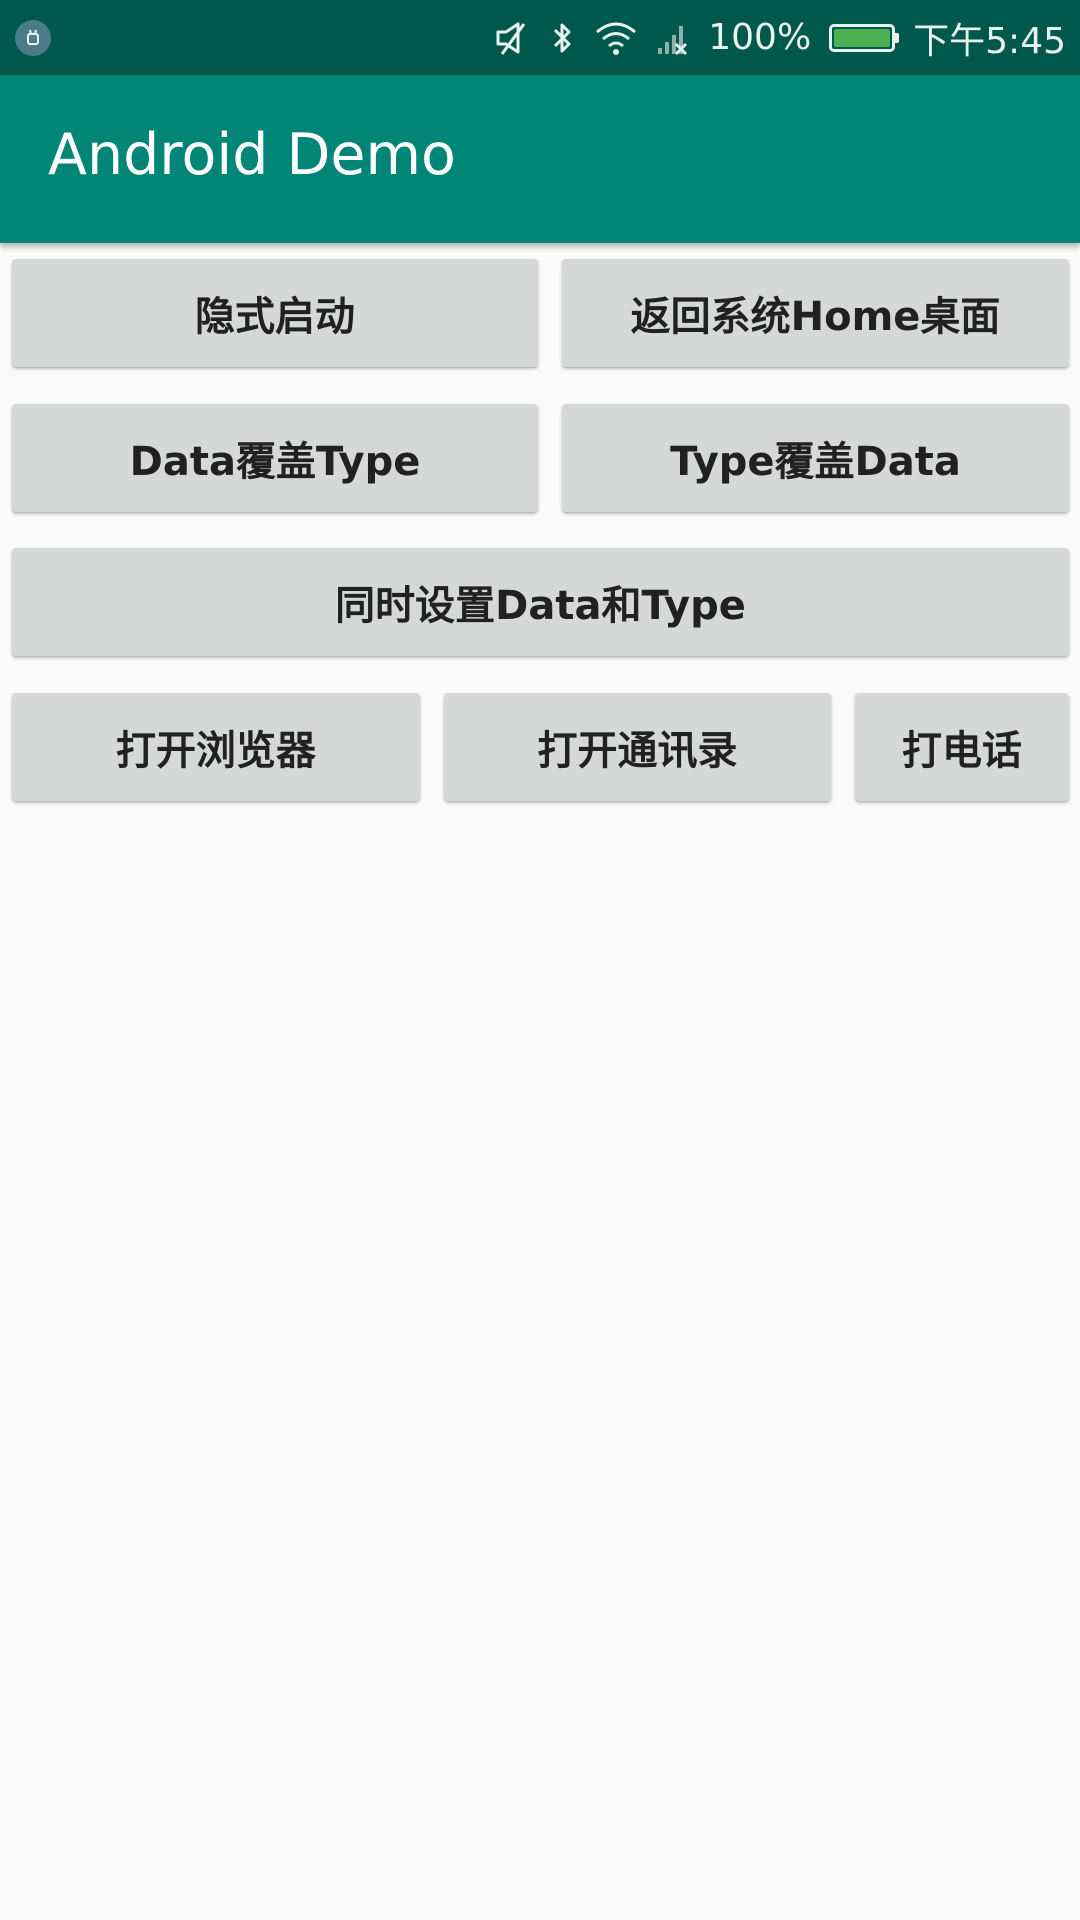  Describe the element at coordinates (540, 602) in the screenshot. I see `set-data-and-type-button: 同时设置Data和Type` at that location.